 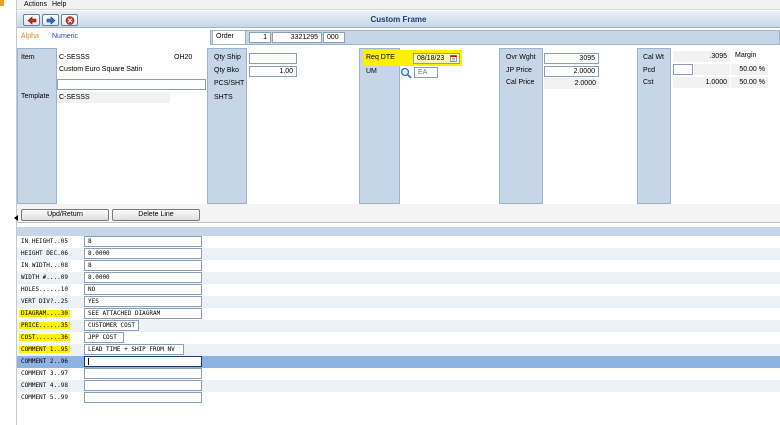 I want to click on close-button, so click(x=69, y=20).